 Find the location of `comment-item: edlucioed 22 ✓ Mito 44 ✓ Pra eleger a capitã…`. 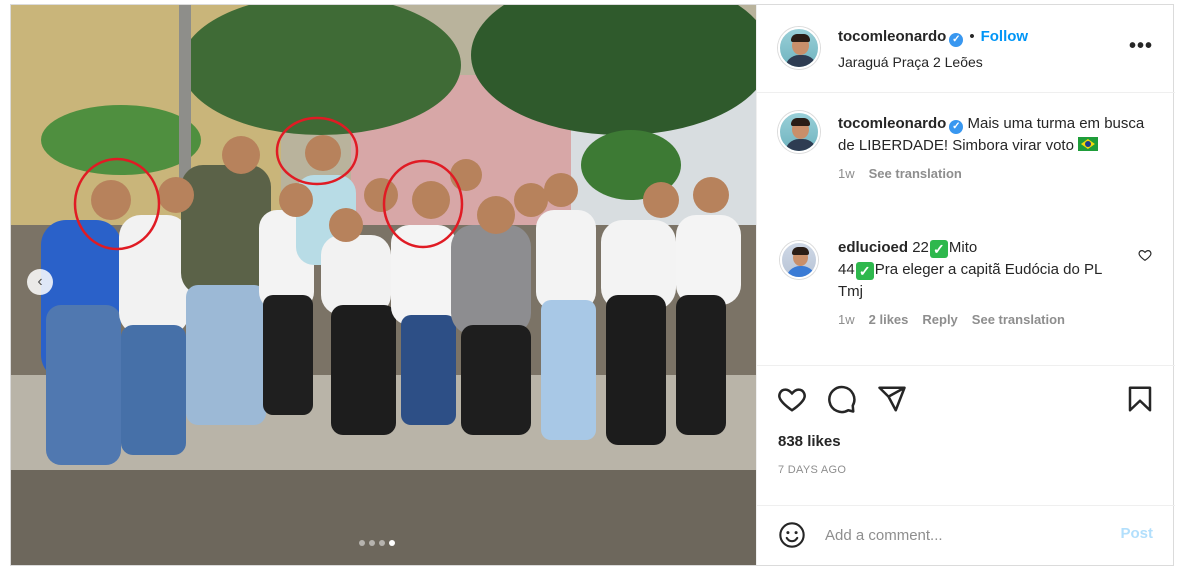

comment-item: edlucioed 22 ✓ Mito 44 ✓ Pra eleger a capitã… is located at coordinates (988, 282).